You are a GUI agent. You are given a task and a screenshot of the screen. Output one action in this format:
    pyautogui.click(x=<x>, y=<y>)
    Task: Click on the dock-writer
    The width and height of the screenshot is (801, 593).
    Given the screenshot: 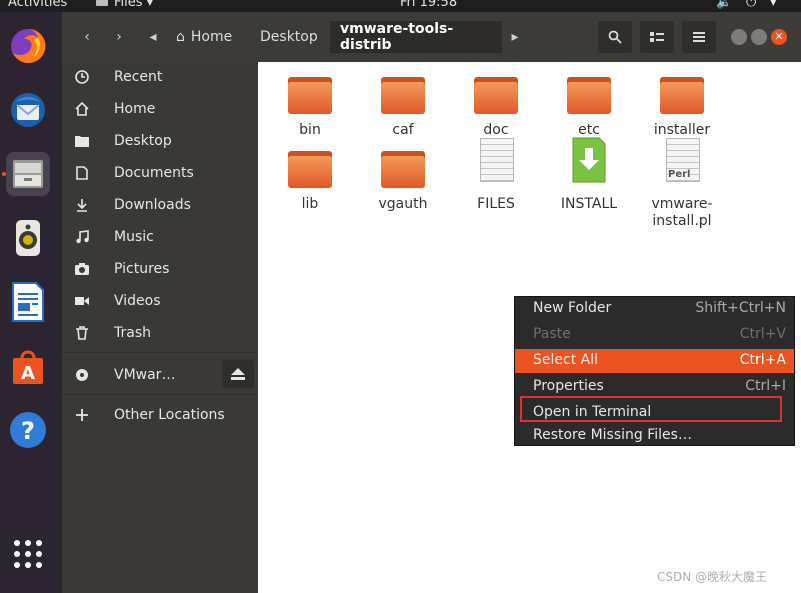 What is the action you would take?
    pyautogui.click(x=28, y=302)
    